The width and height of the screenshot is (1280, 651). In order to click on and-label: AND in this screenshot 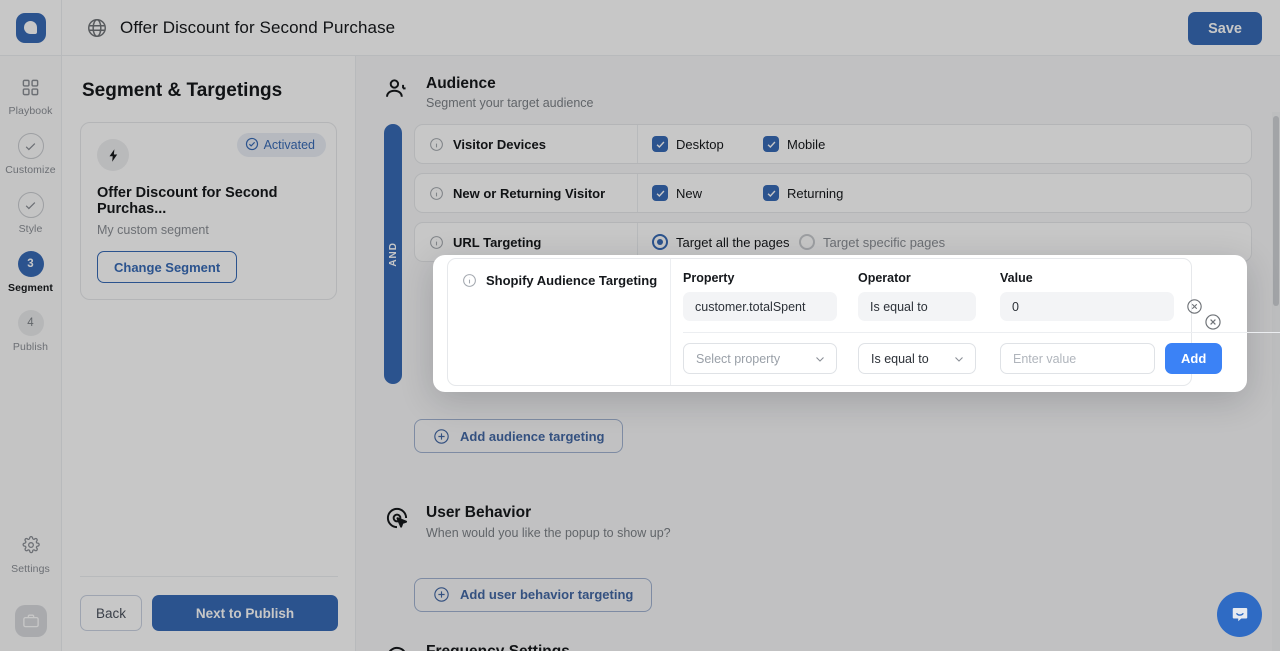, I will do `click(393, 254)`.